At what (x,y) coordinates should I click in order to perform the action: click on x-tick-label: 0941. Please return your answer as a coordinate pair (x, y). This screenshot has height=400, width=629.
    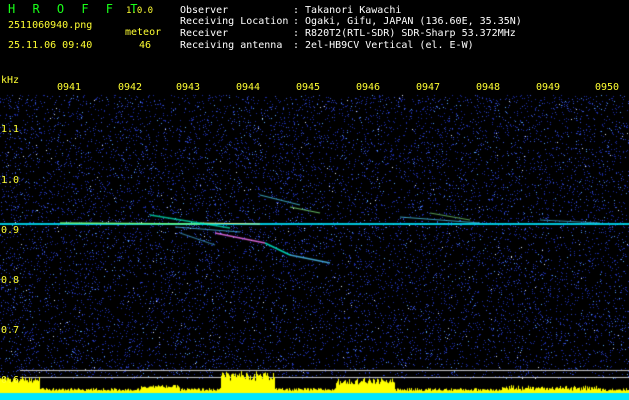
    Looking at the image, I should click on (69, 87).